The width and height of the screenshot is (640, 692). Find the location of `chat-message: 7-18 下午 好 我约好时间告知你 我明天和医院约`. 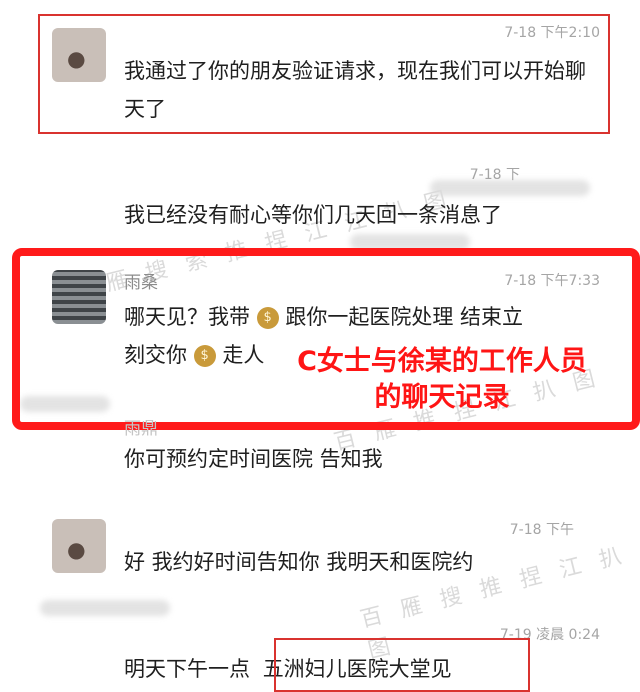

chat-message: 7-18 下午 好 我约好时间告知你 我明天和医院约 is located at coordinates (320, 555).